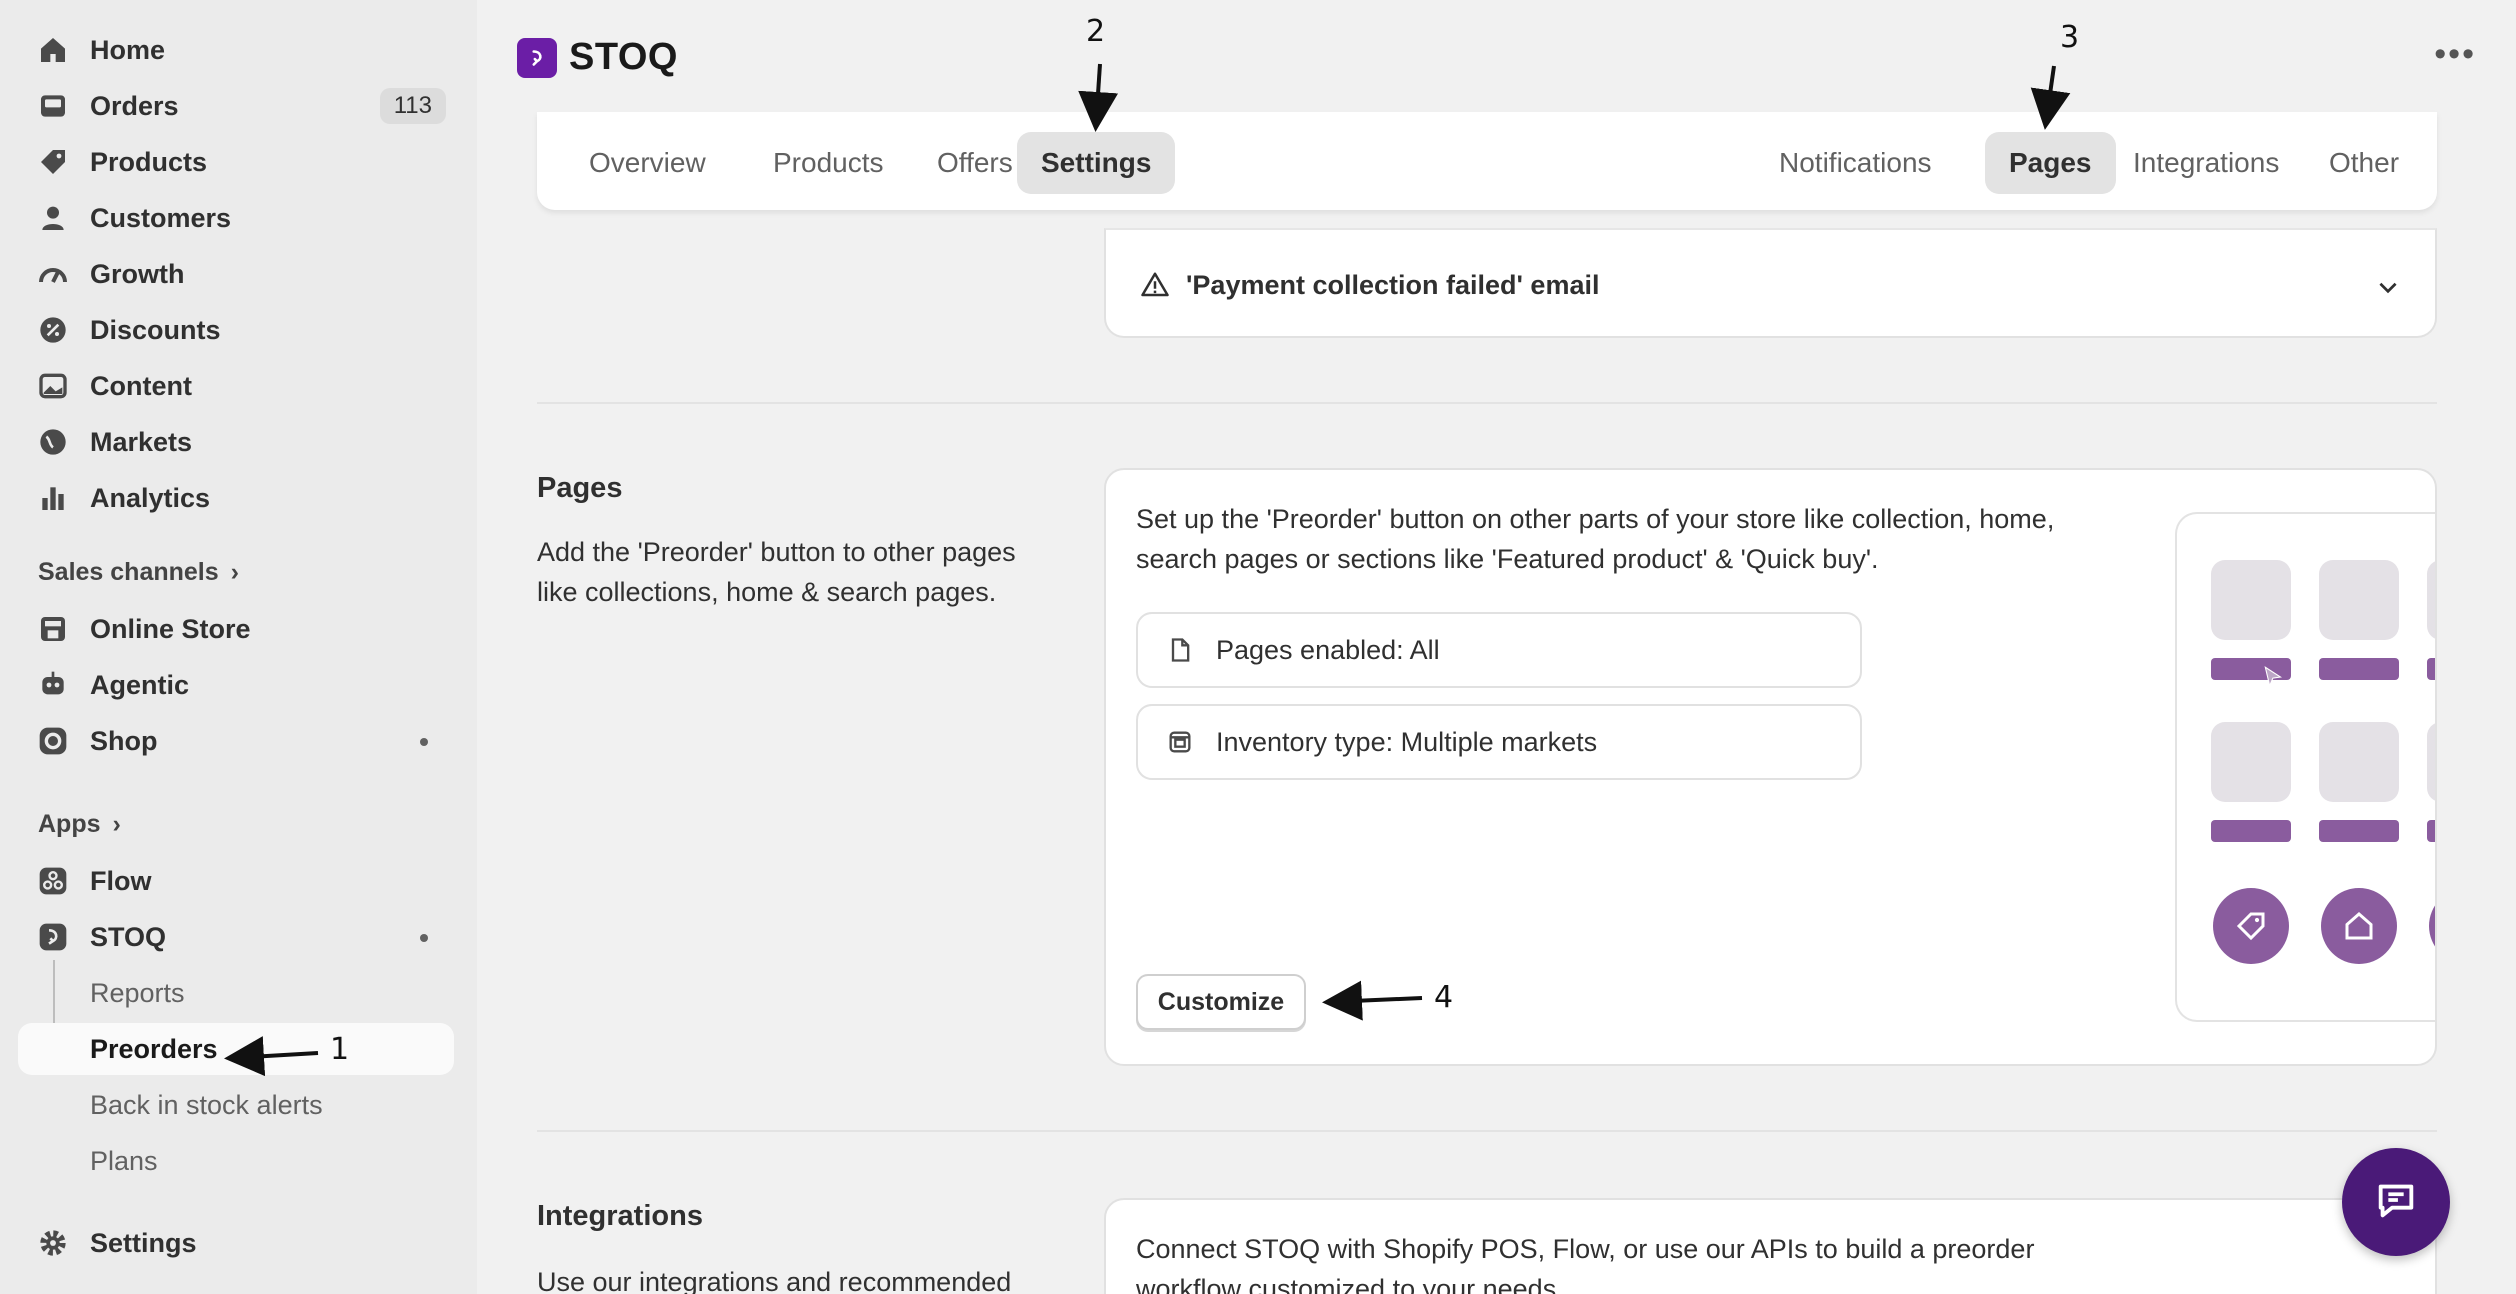 This screenshot has height=1294, width=2516. What do you see at coordinates (155, 329) in the screenshot?
I see `sidebar-item-label: Discounts` at bounding box center [155, 329].